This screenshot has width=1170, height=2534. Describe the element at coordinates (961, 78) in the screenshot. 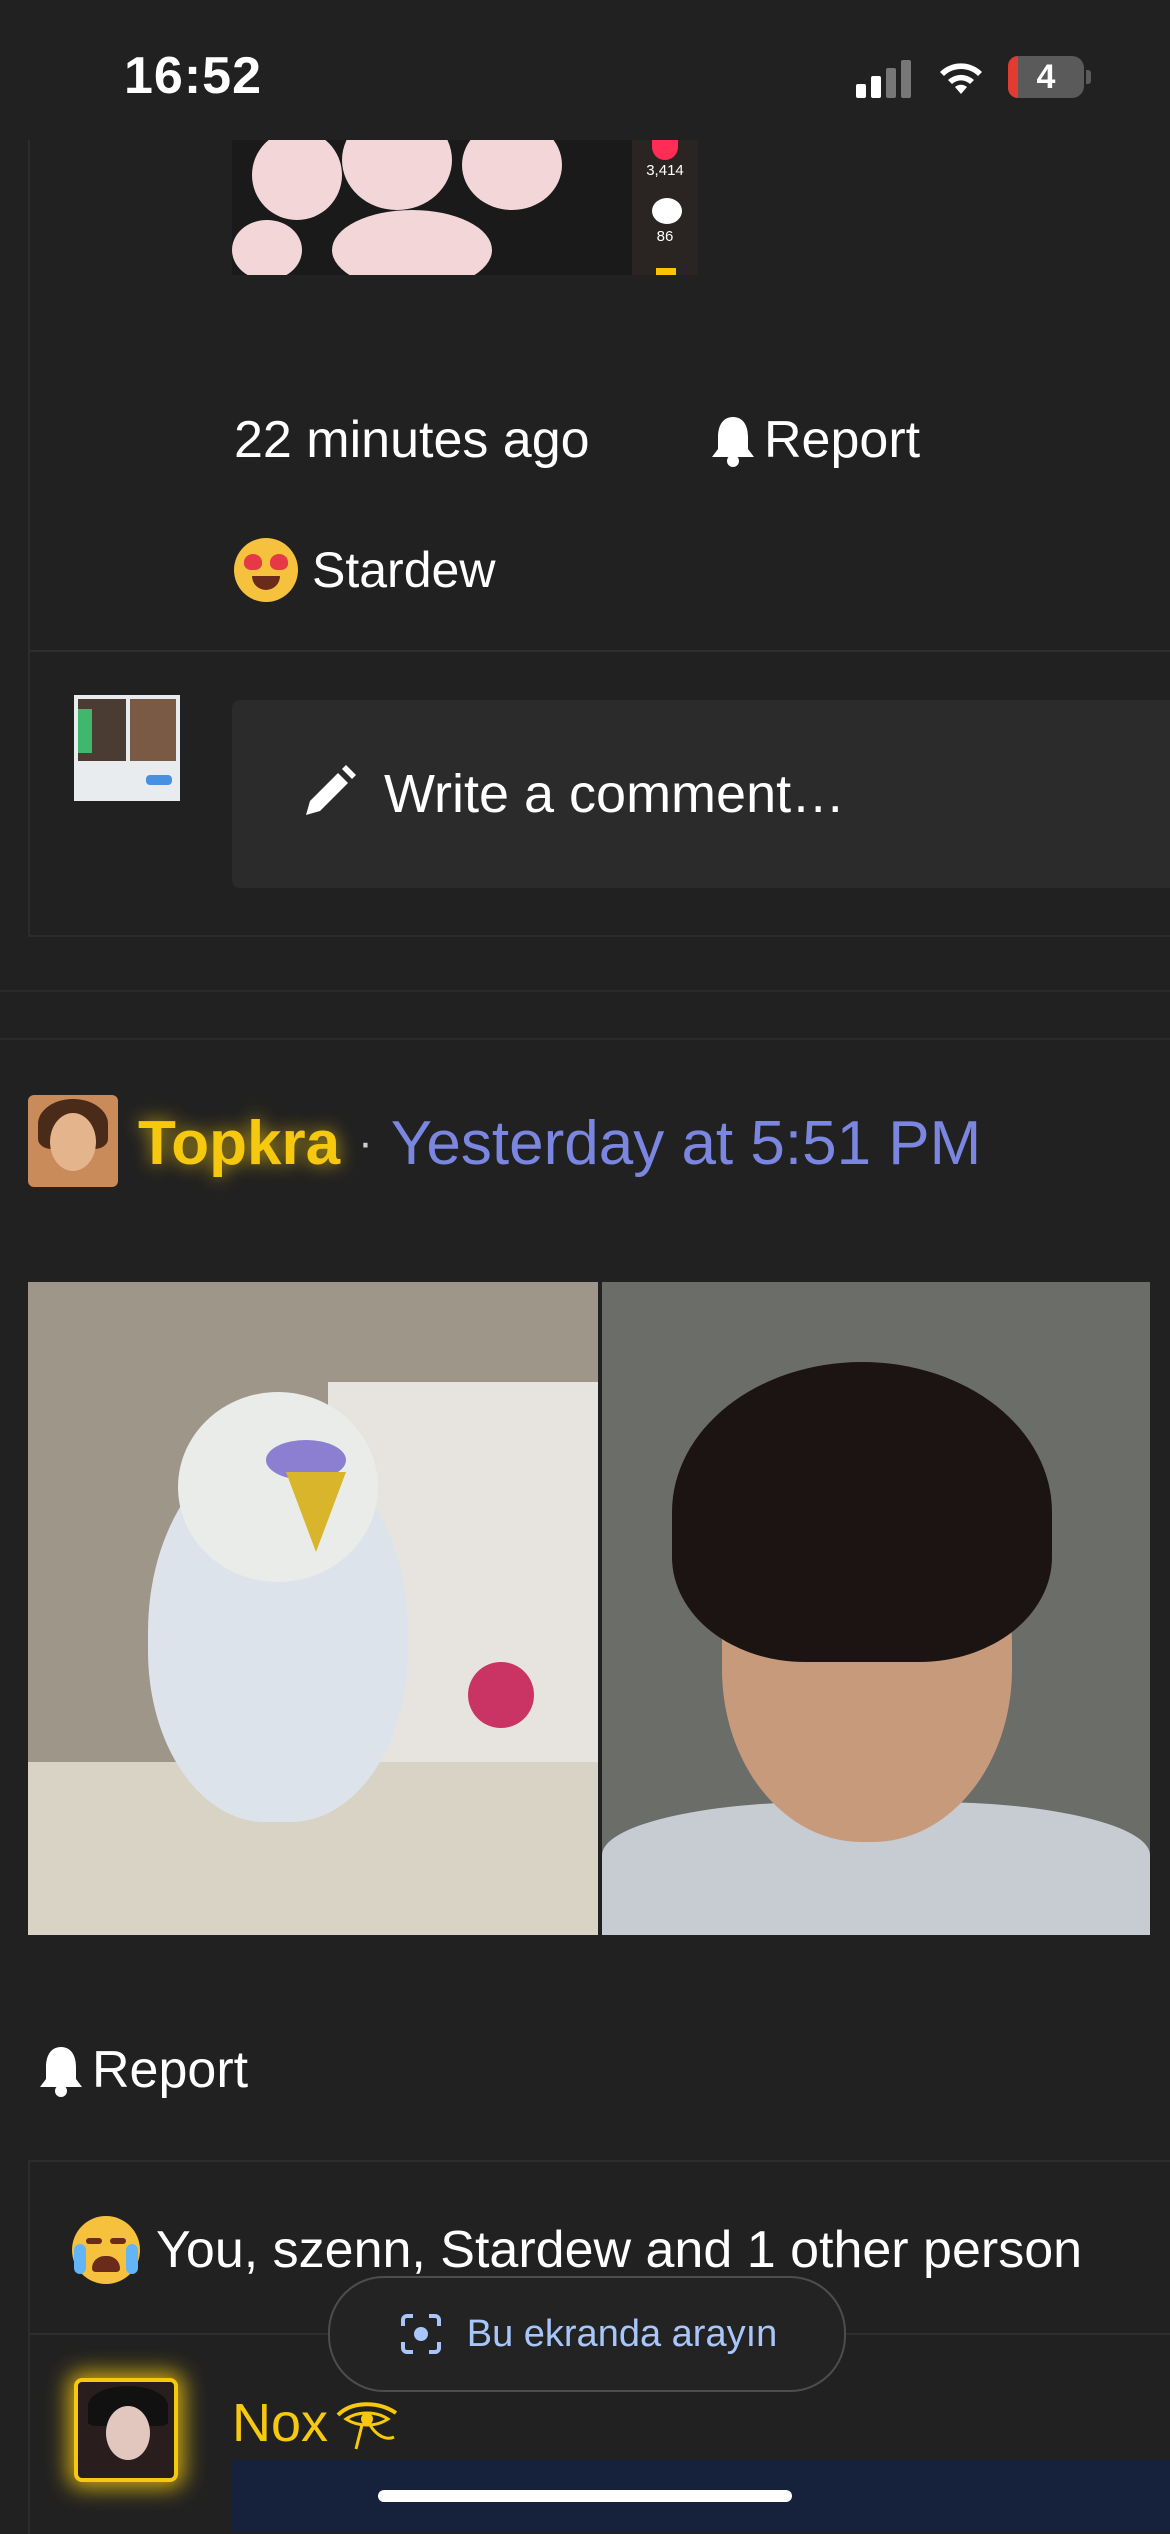

I see `wifi-icon` at that location.